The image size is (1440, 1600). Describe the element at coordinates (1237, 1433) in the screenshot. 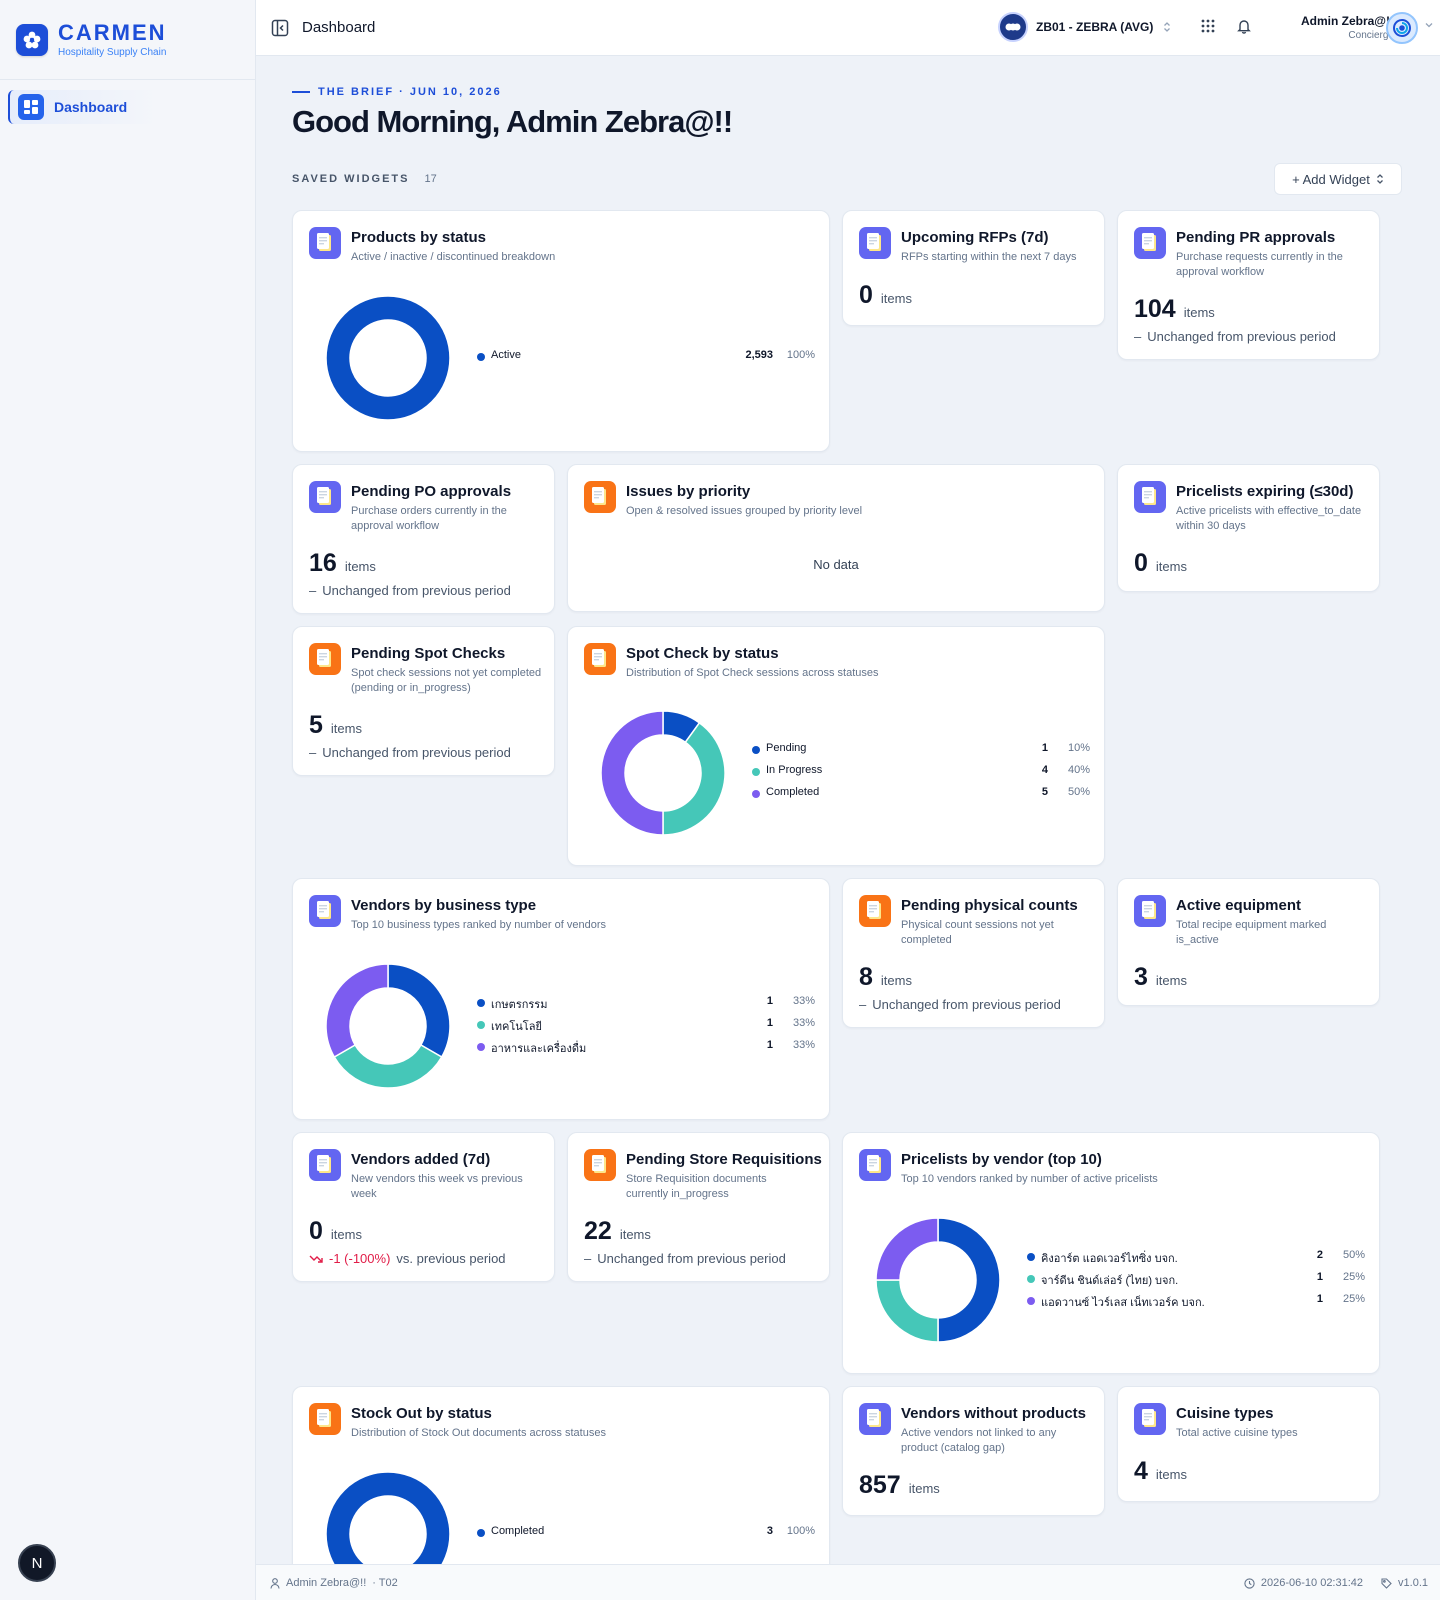

I see `widget-description: Total active cuisine types` at that location.